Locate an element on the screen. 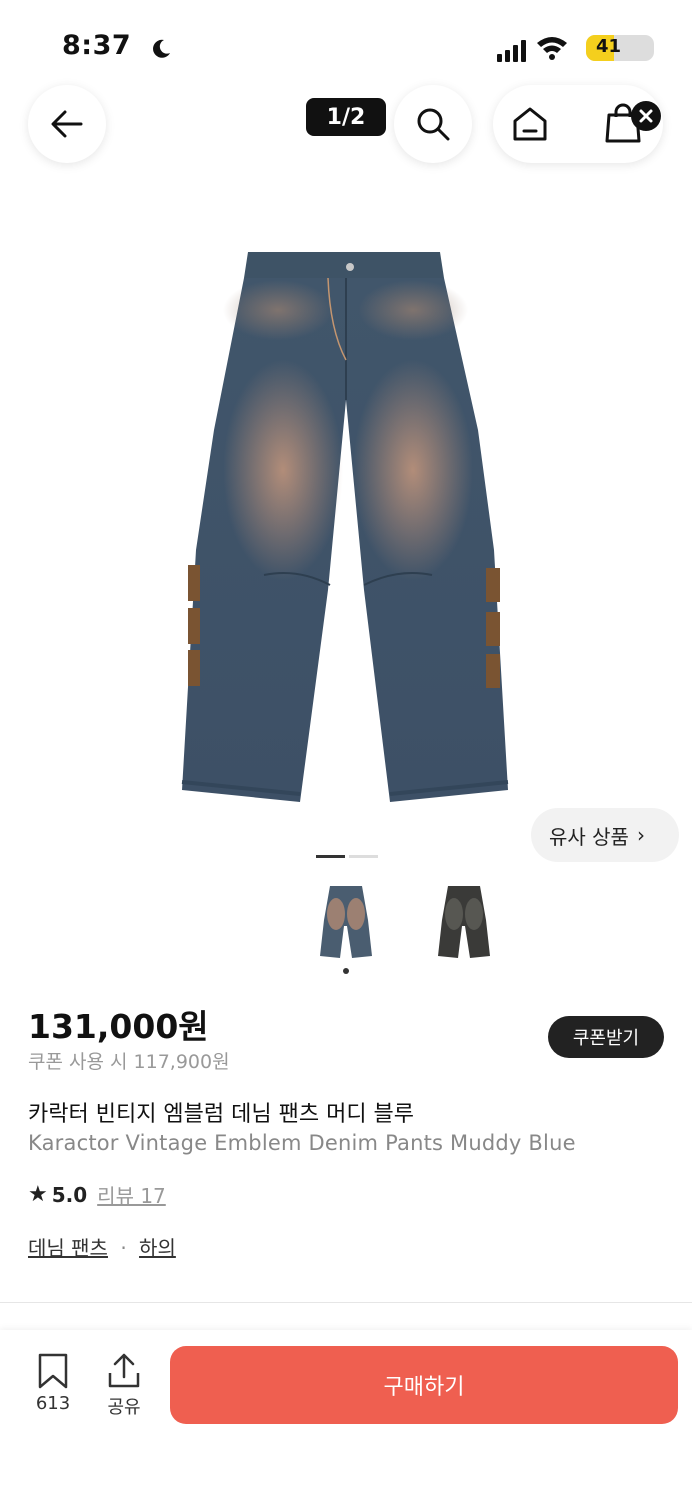  bookmark-count: 613 is located at coordinates (53, 1403).